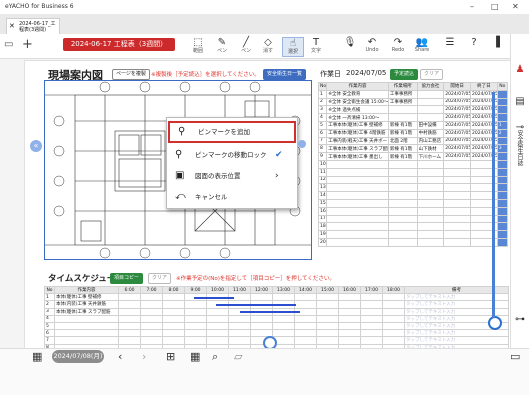 This screenshot has width=529, height=395. I want to click on table-cell: 9, so click(322, 156).